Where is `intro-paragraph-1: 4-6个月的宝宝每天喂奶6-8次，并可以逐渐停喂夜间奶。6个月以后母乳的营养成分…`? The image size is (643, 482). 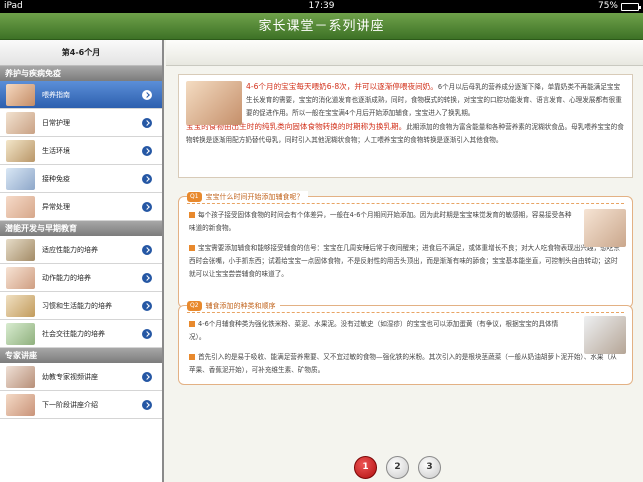
intro-paragraph-1: 4-6个月的宝宝每天喂奶6-8次，并可以逐渐停喂夜间奶。6个月以后母乳的营养成分… is located at coordinates (435, 100).